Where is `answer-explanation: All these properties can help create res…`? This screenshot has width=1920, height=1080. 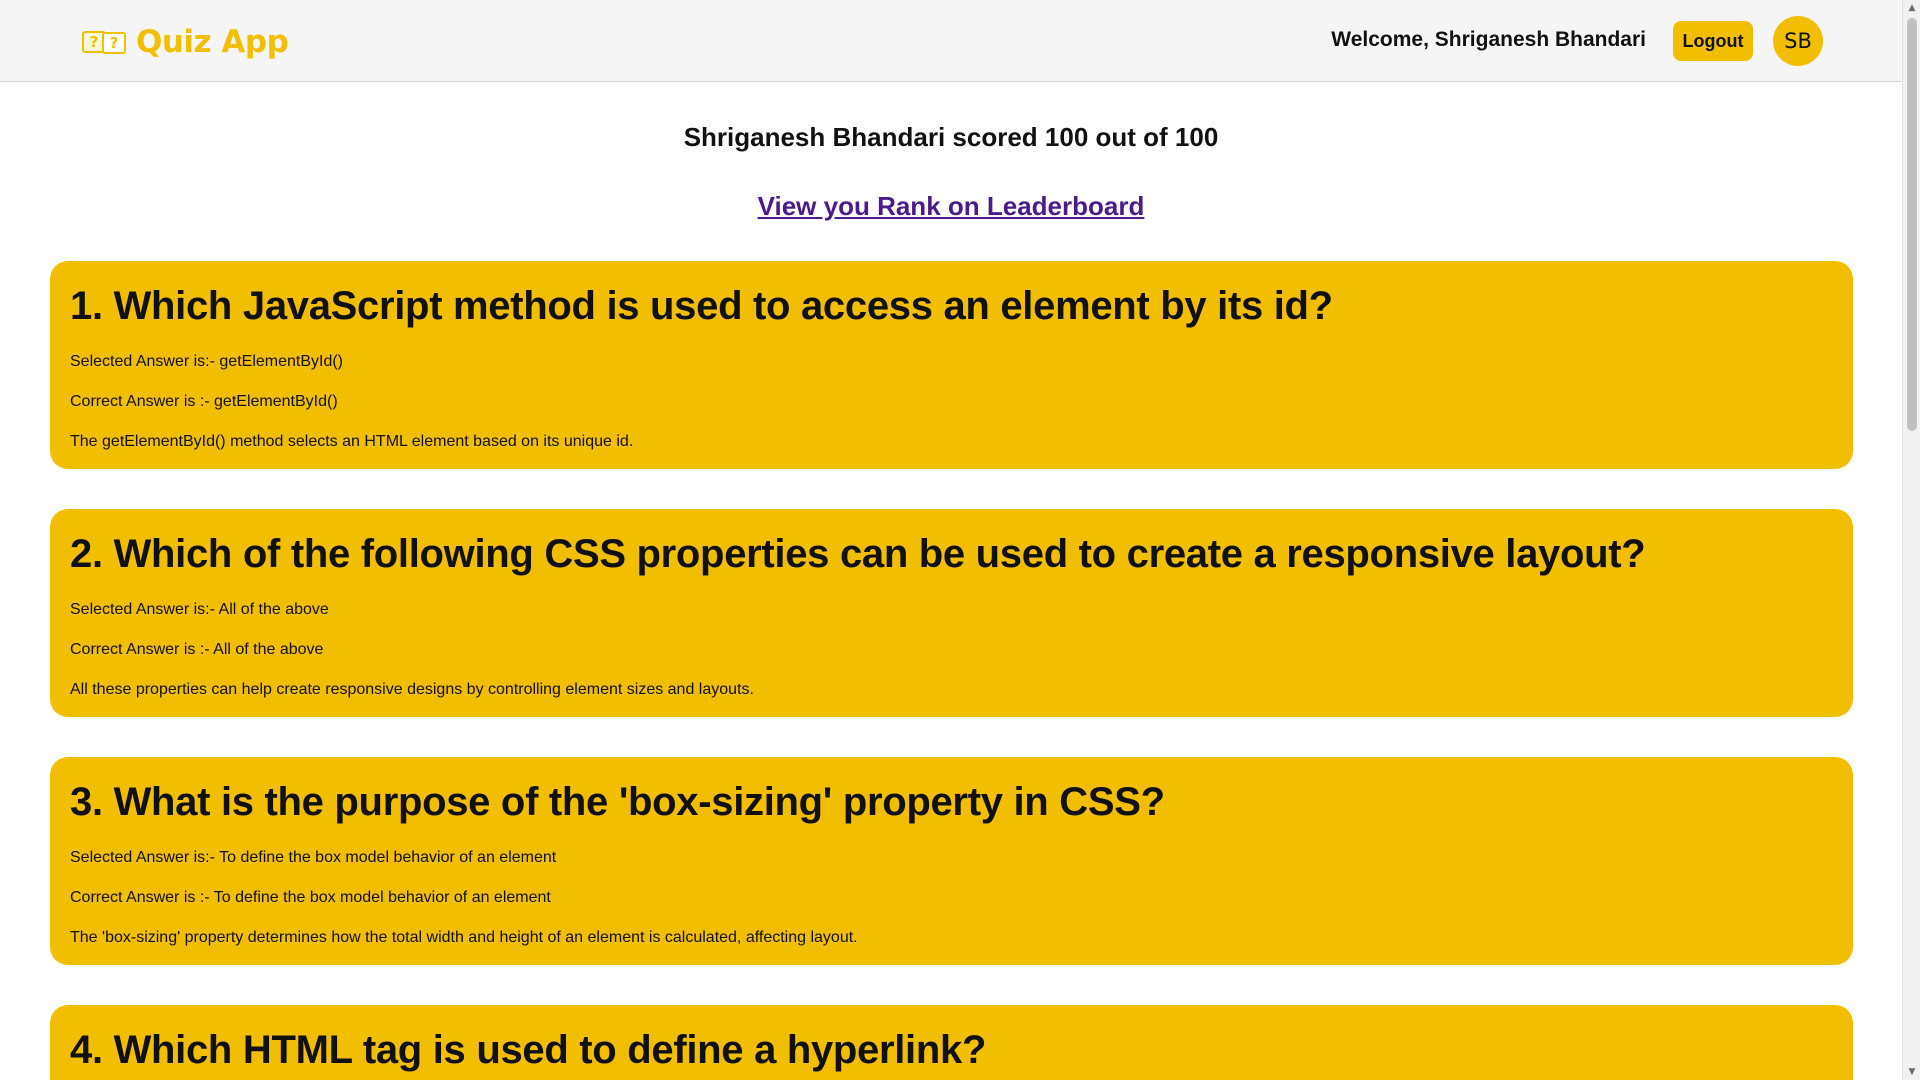 answer-explanation: All these properties can help create res… is located at coordinates (412, 689).